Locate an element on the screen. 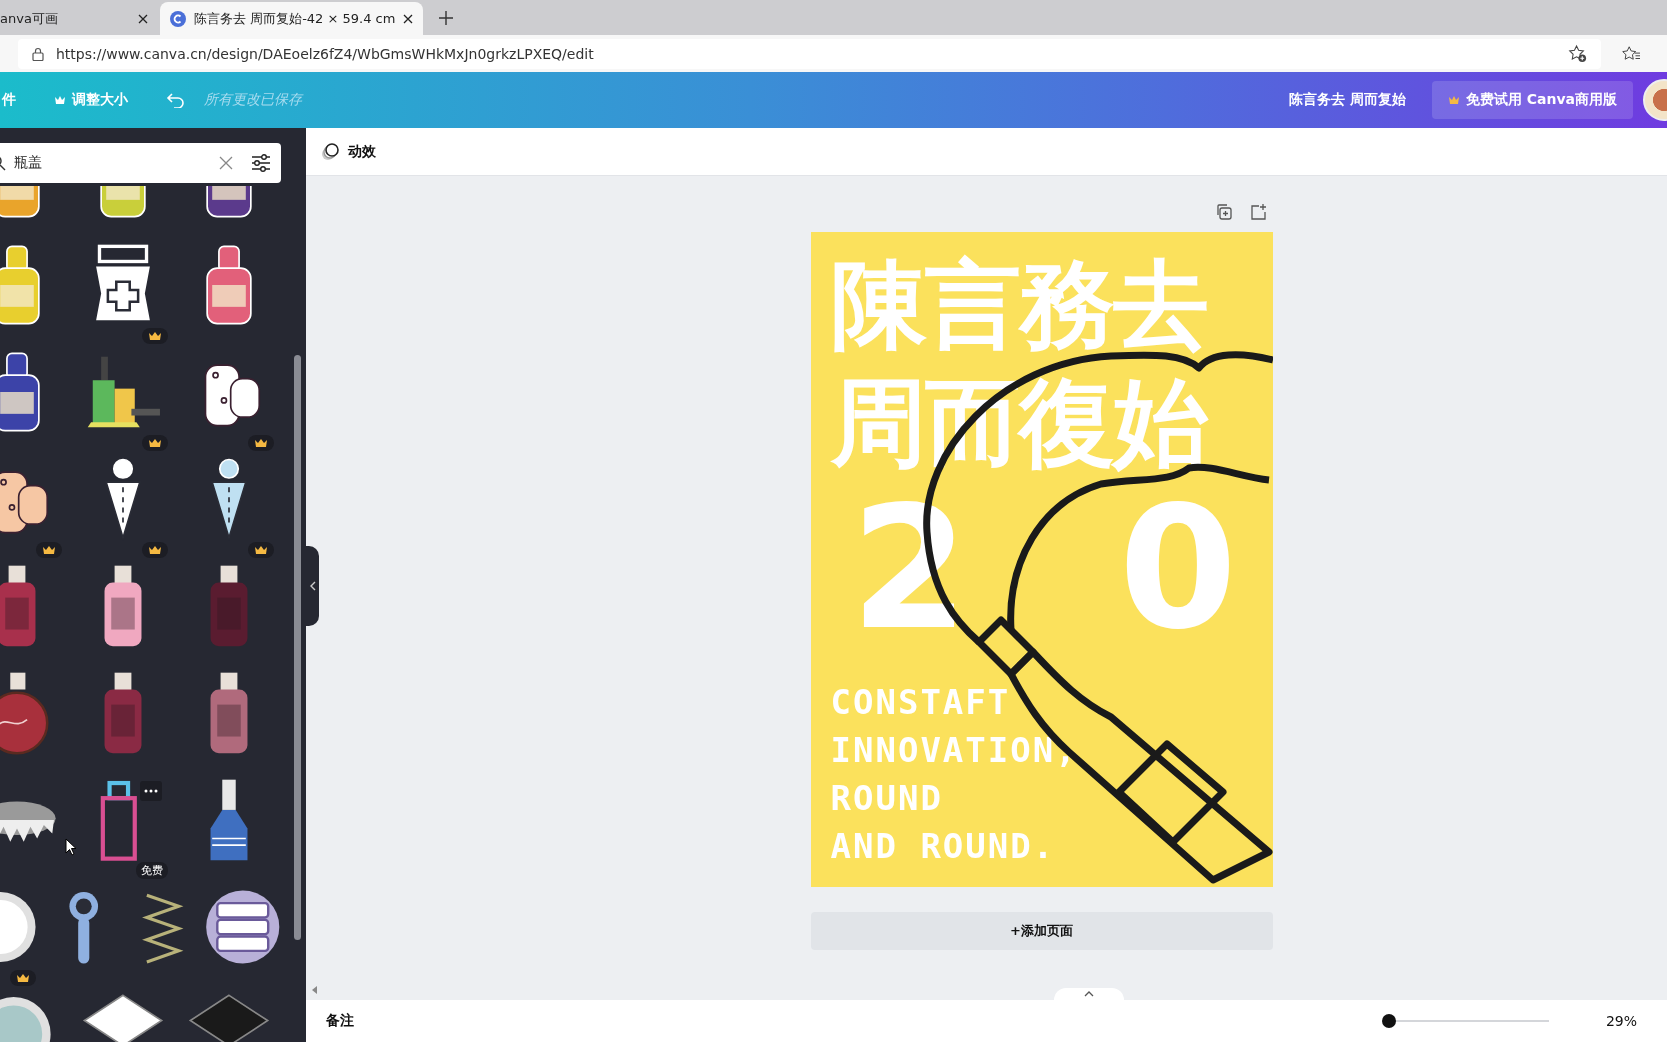 The height and width of the screenshot is (1042, 1667). add-page-icon is located at coordinates (1257, 212).